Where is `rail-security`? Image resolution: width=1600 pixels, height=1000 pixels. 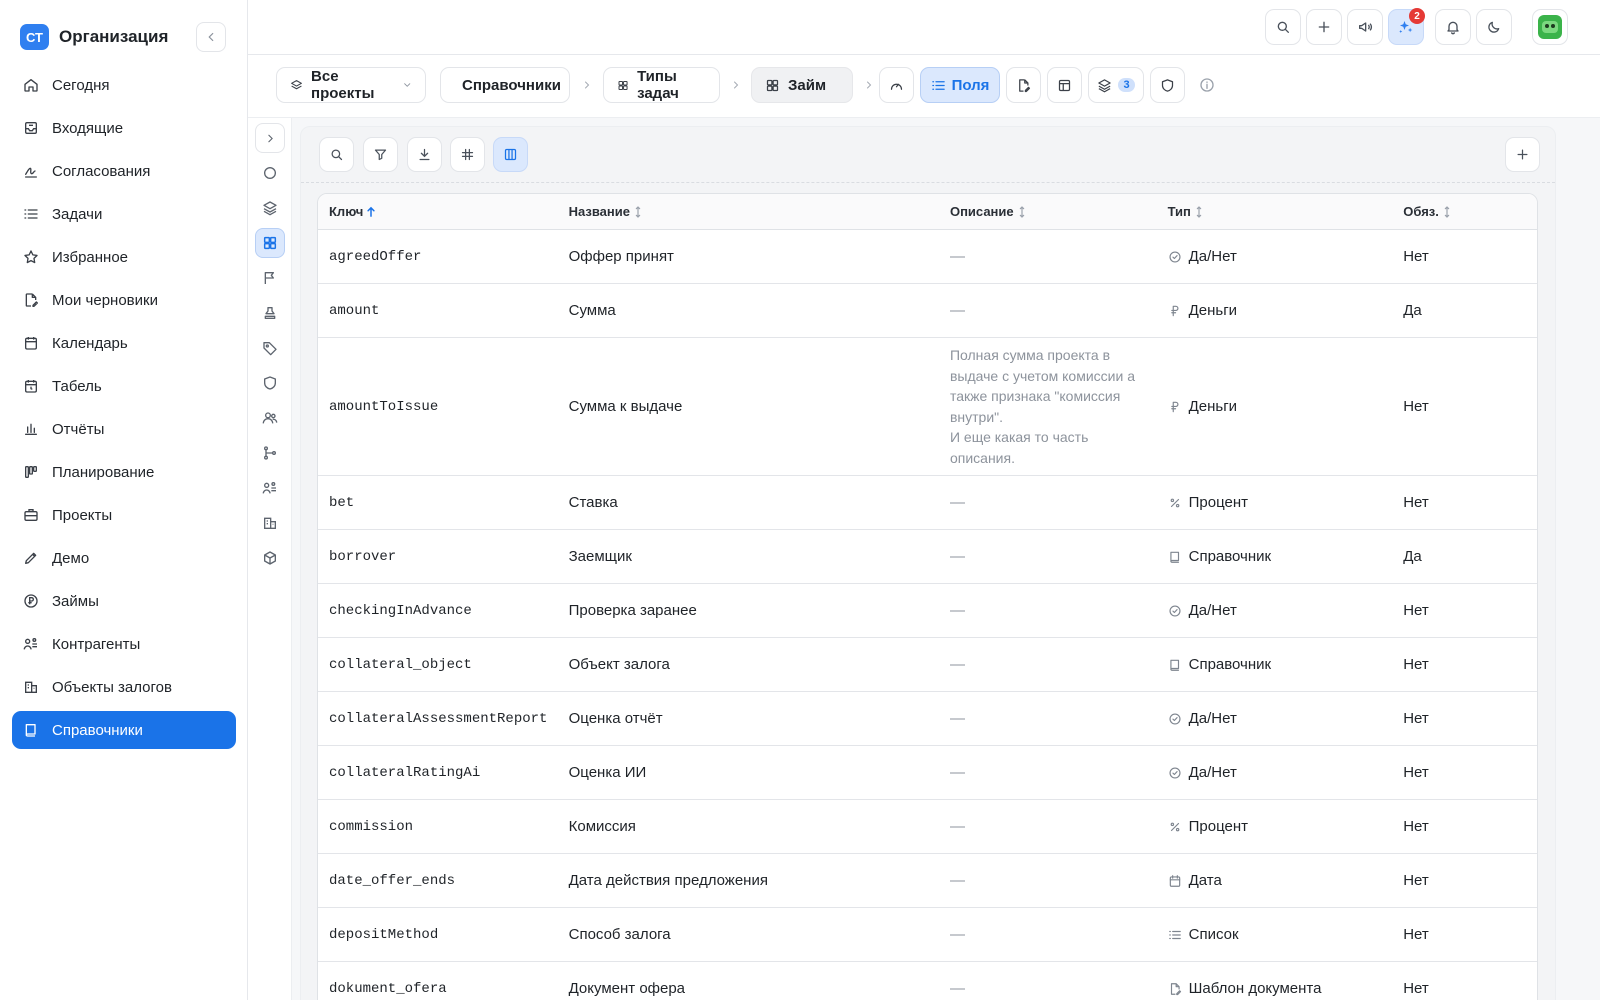 rail-security is located at coordinates (270, 383).